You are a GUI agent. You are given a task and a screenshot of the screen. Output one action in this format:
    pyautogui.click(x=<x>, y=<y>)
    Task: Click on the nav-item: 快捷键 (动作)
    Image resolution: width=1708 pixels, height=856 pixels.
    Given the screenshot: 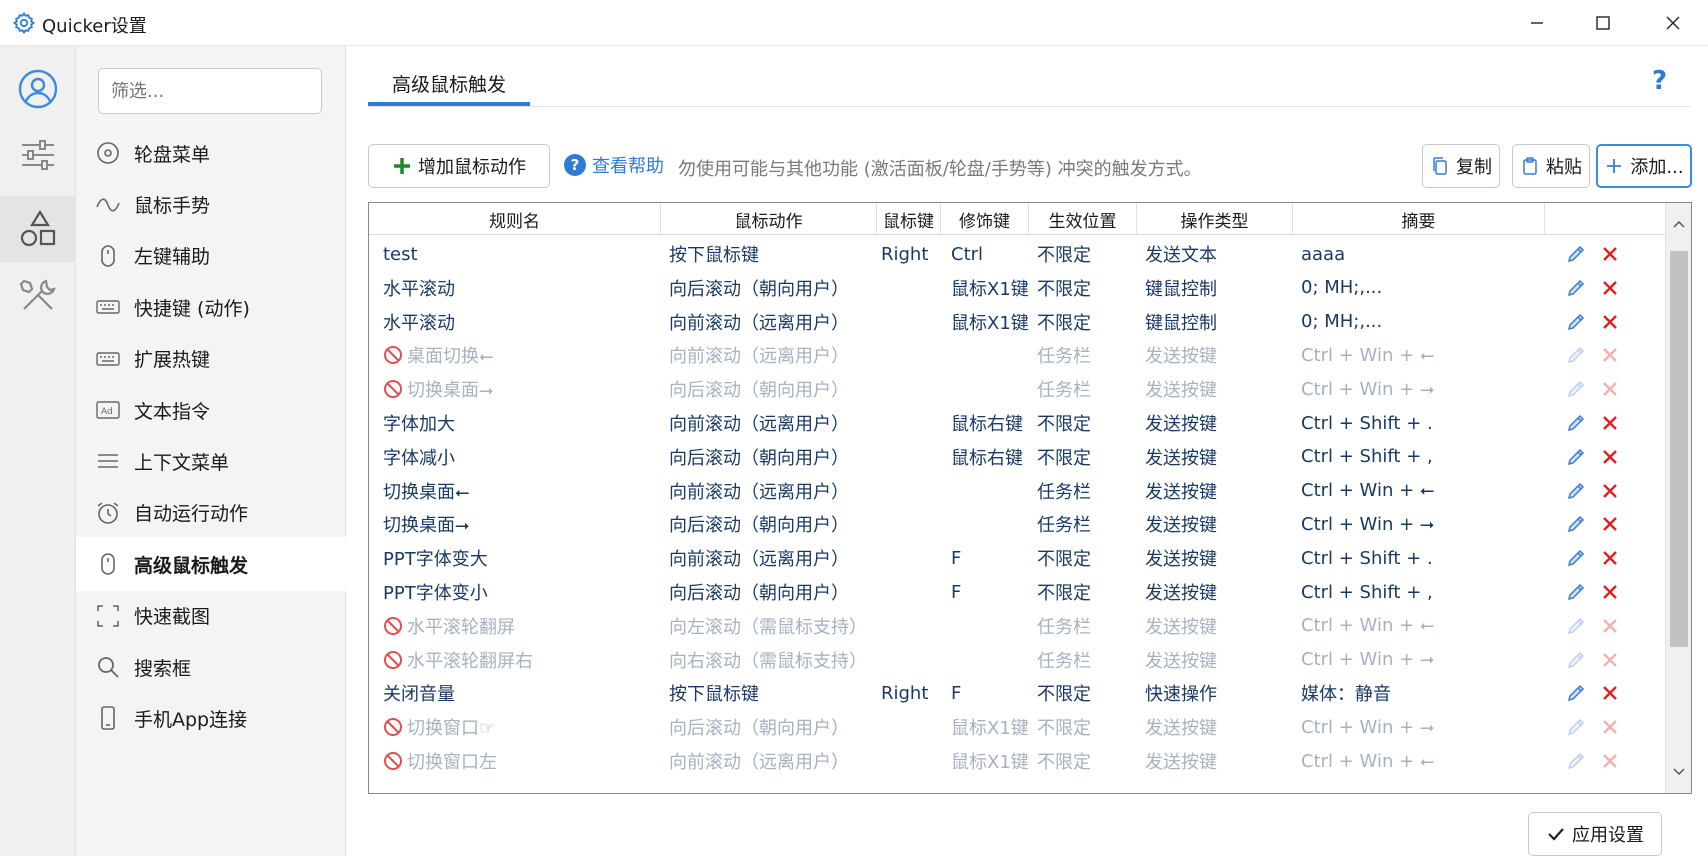 What is the action you would take?
    pyautogui.click(x=211, y=307)
    